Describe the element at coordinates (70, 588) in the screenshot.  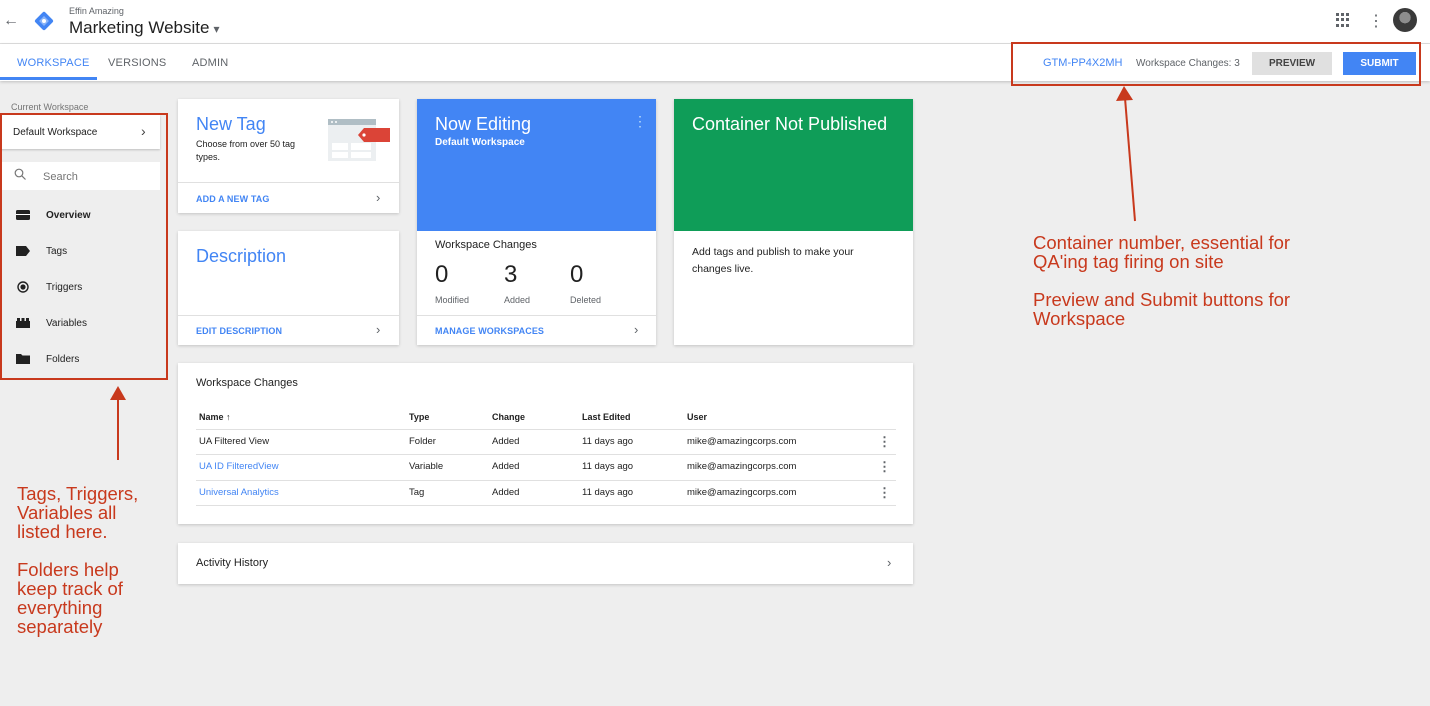
I see `annotation-line: keep track of` at that location.